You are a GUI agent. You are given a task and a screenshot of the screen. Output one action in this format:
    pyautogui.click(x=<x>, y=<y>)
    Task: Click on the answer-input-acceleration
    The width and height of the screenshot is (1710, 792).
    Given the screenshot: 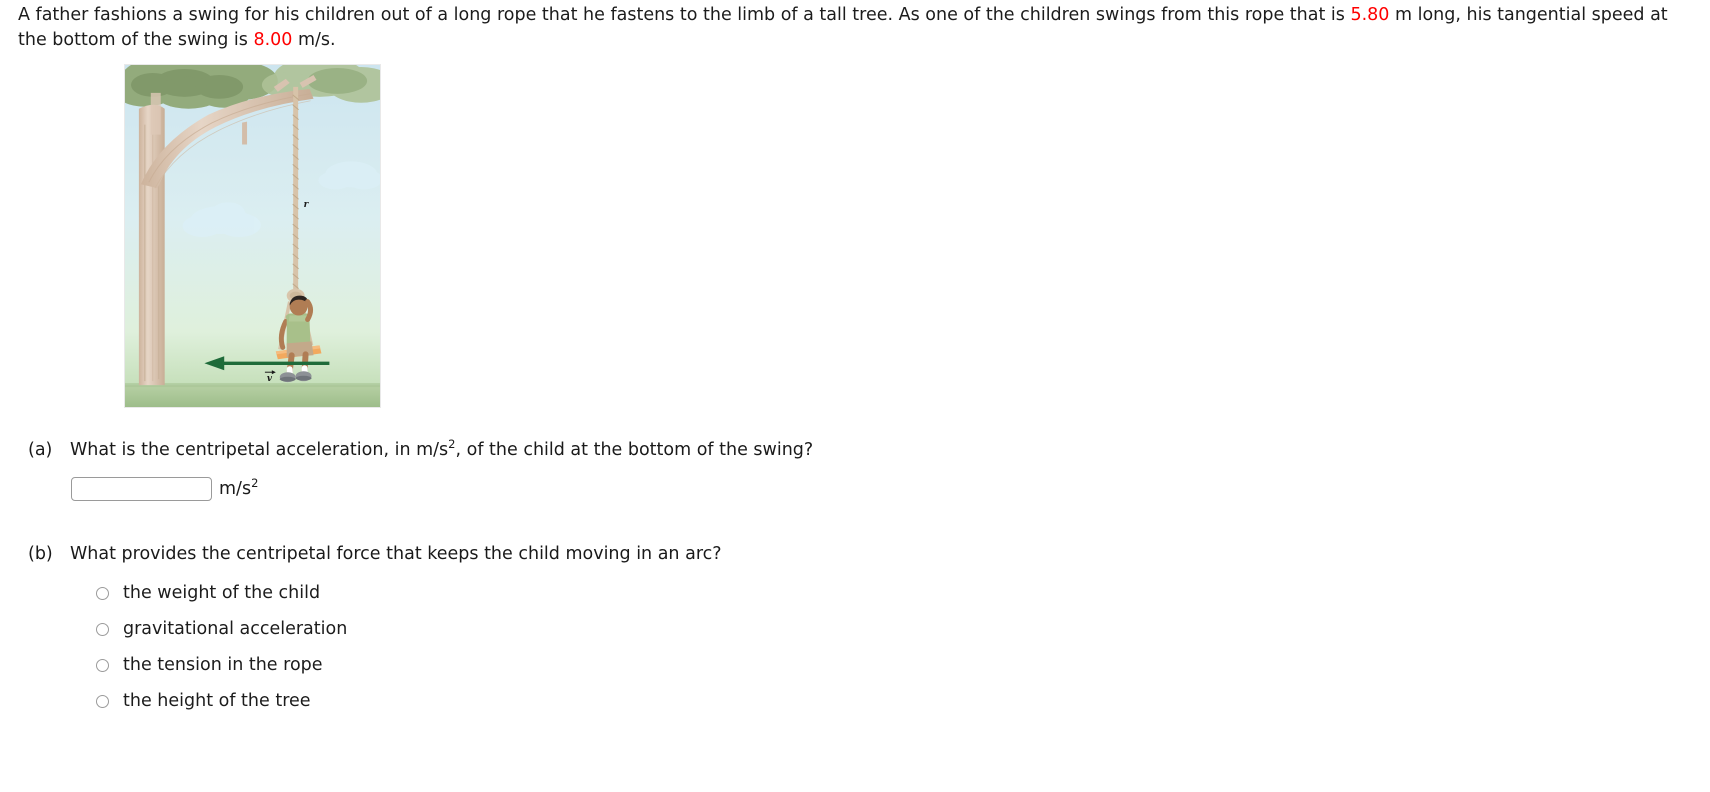 What is the action you would take?
    pyautogui.click(x=141, y=489)
    